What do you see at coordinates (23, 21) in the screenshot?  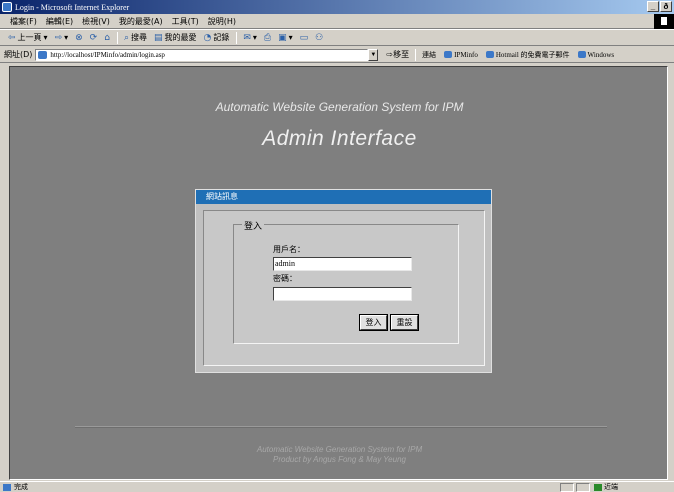 I see `menu-file: 檔案(F)` at bounding box center [23, 21].